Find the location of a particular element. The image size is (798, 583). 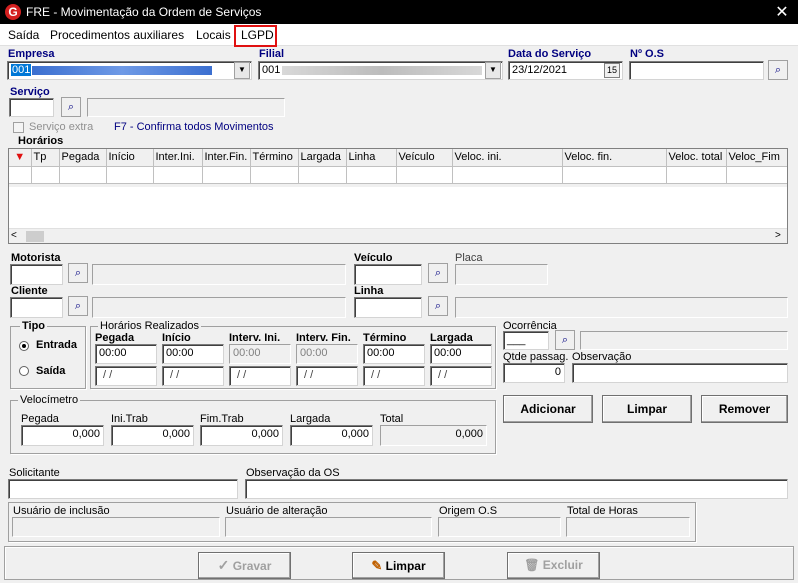

scroll-right-icon: > is located at coordinates (778, 235).